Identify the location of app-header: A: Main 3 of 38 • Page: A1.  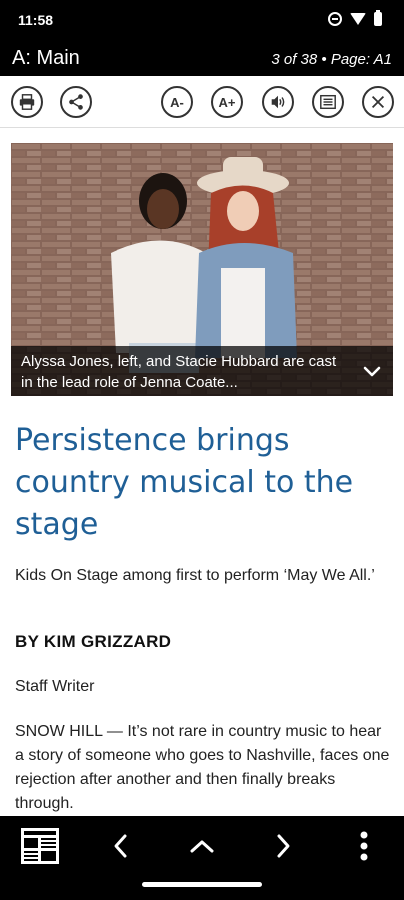
(202, 58).